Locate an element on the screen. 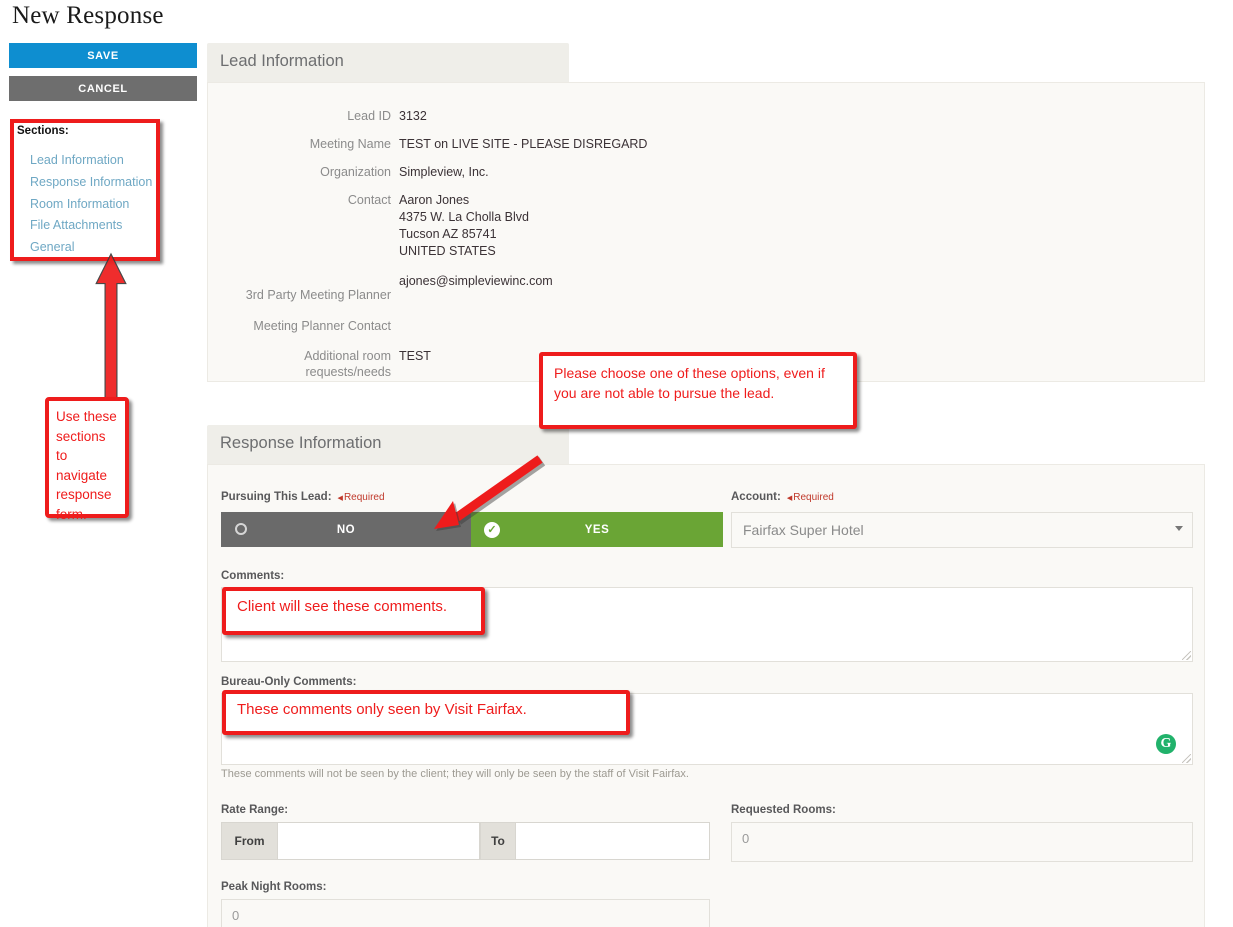 The image size is (1233, 927). lead-information-header-label: Lead Information is located at coordinates (282, 61).